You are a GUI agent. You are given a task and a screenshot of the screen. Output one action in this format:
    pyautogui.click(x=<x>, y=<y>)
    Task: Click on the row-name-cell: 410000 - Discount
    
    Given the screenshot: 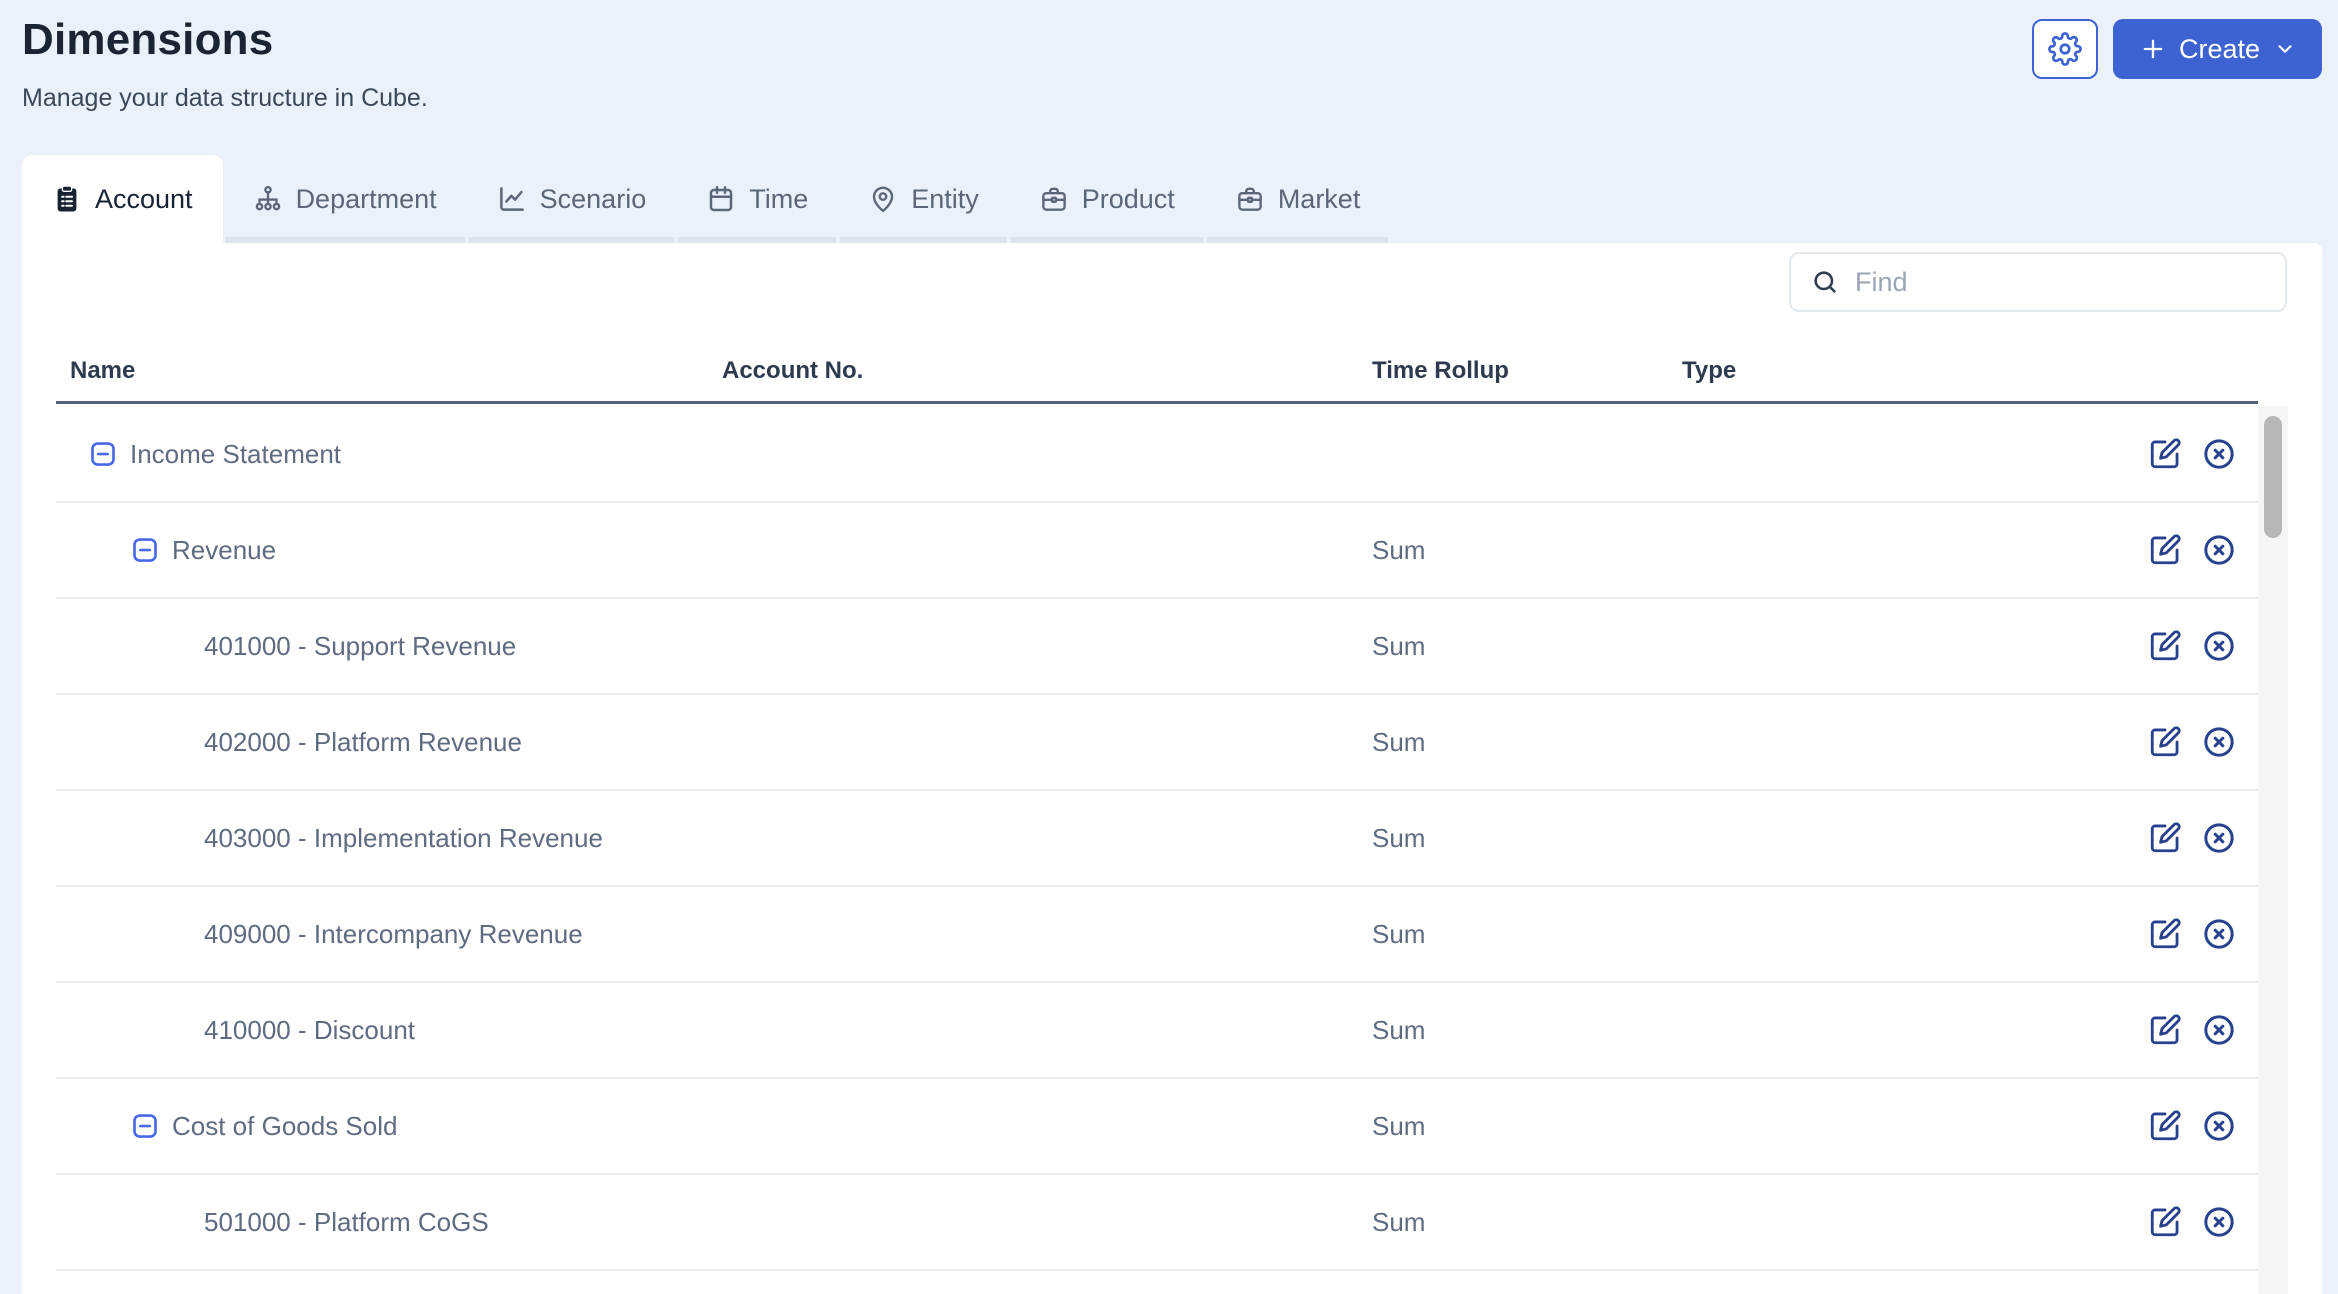 What is the action you would take?
    pyautogui.click(x=389, y=1030)
    